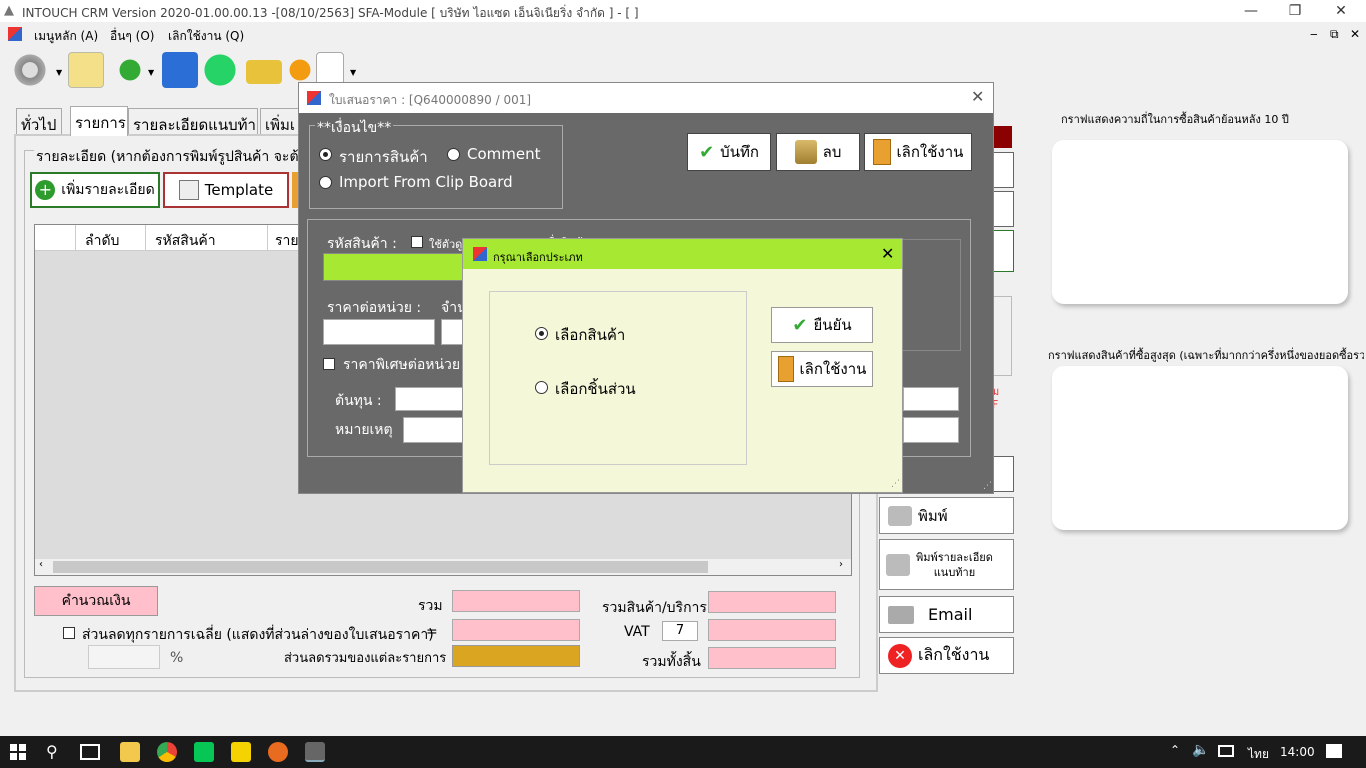 This screenshot has width=1366, height=768. I want to click on settings-dropdown-icon: ▼, so click(59, 72).